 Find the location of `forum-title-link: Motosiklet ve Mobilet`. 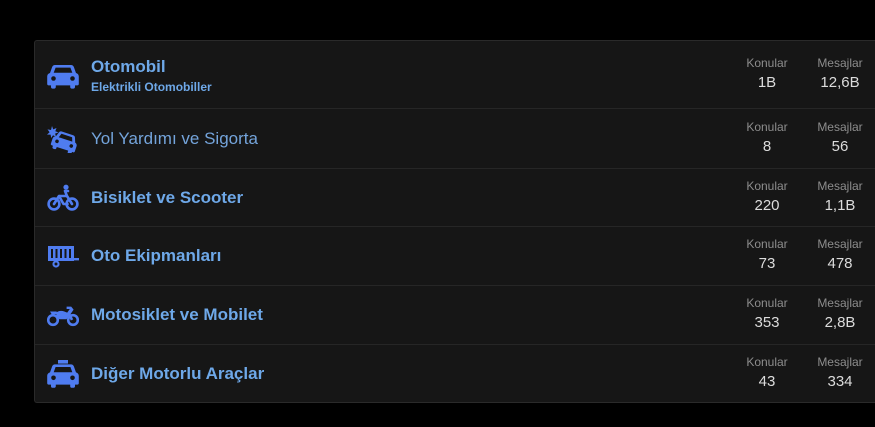

forum-title-link: Motosiklet ve Mobilet is located at coordinates (177, 315).